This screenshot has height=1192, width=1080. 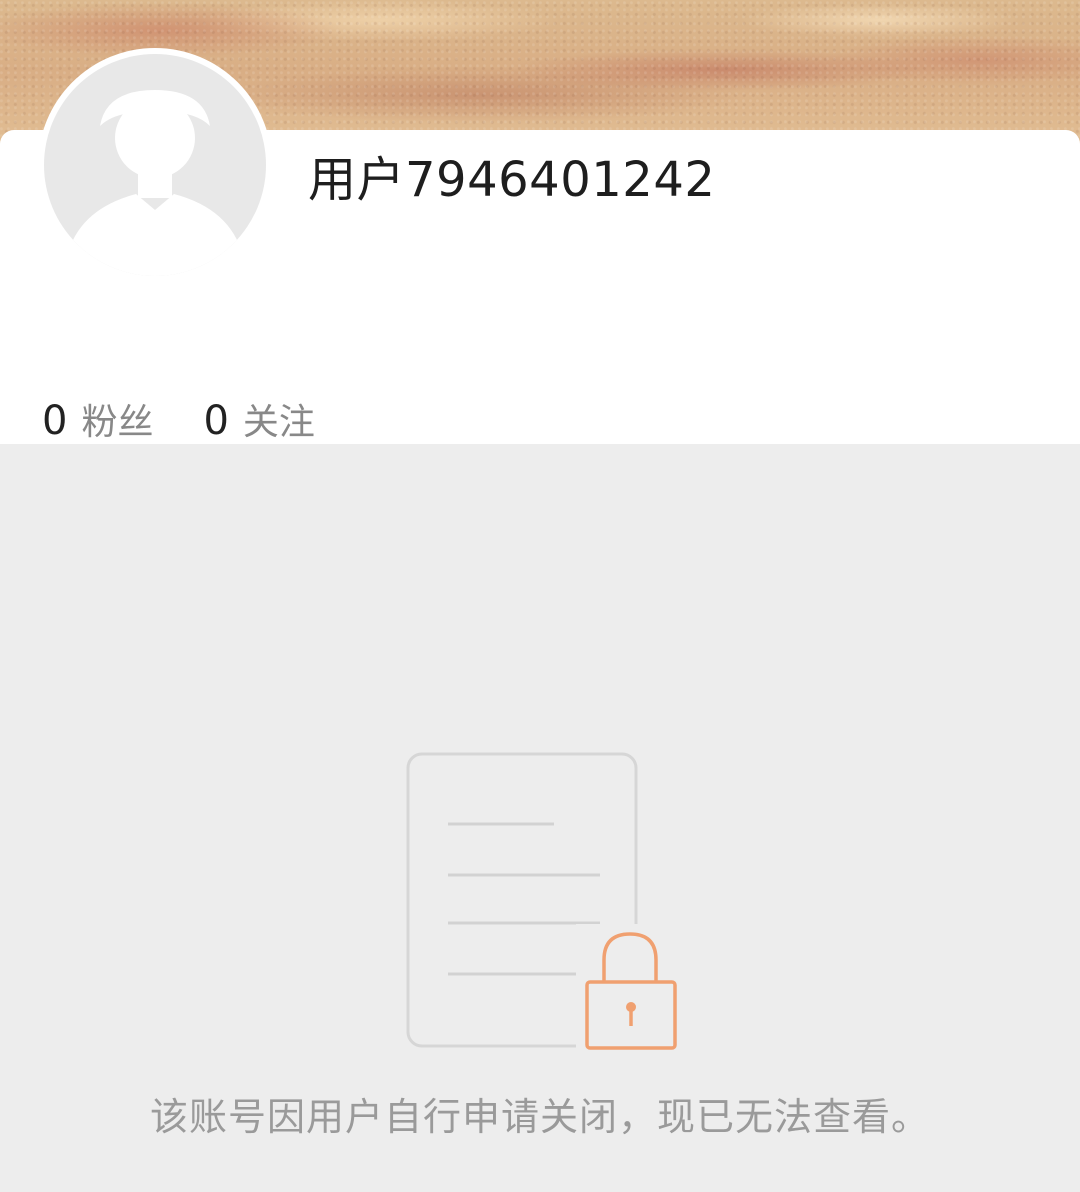 What do you see at coordinates (545, 901) in the screenshot?
I see `locked-document-icon` at bounding box center [545, 901].